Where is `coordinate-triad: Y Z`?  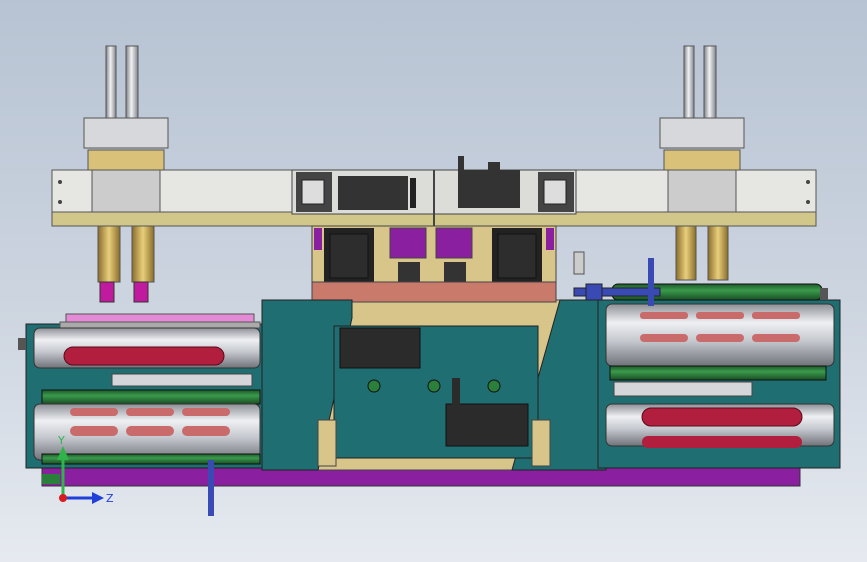 coordinate-triad: Y Z is located at coordinates (85, 469).